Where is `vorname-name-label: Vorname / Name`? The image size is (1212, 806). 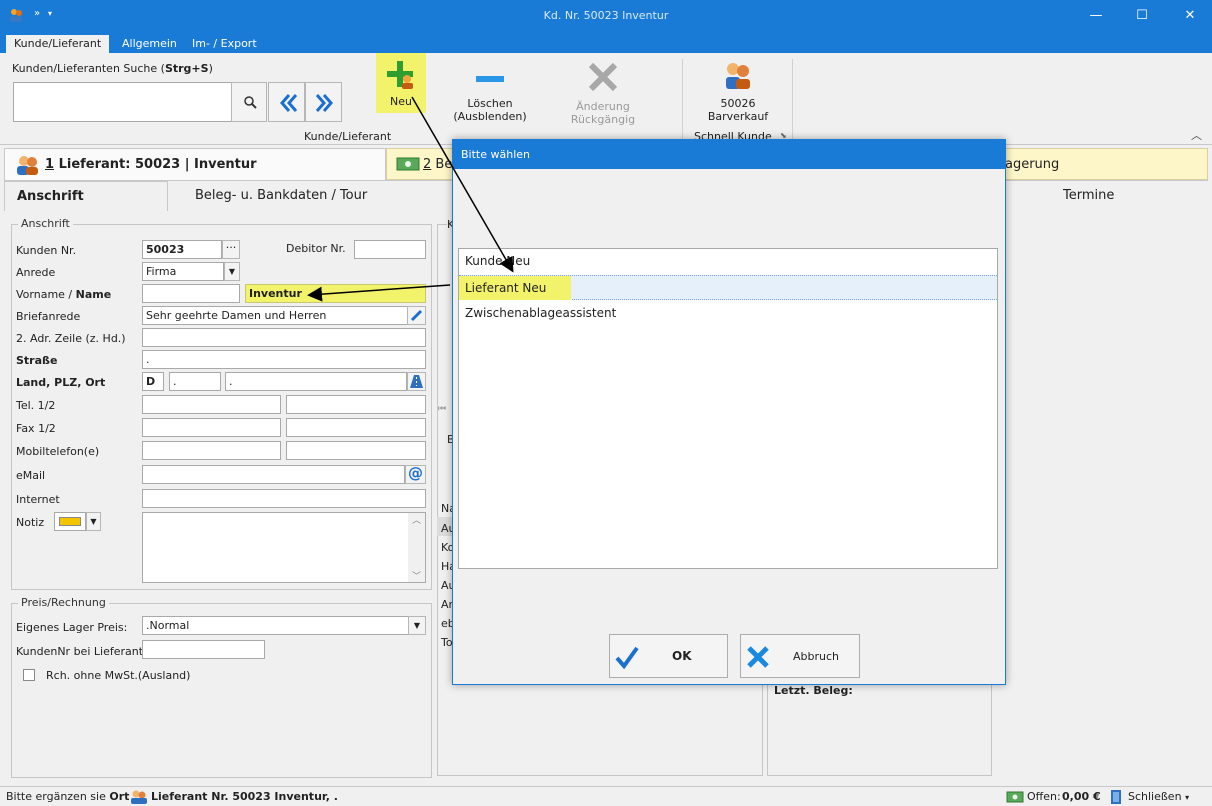
vorname-name-label: Vorname / Name is located at coordinates (64, 294).